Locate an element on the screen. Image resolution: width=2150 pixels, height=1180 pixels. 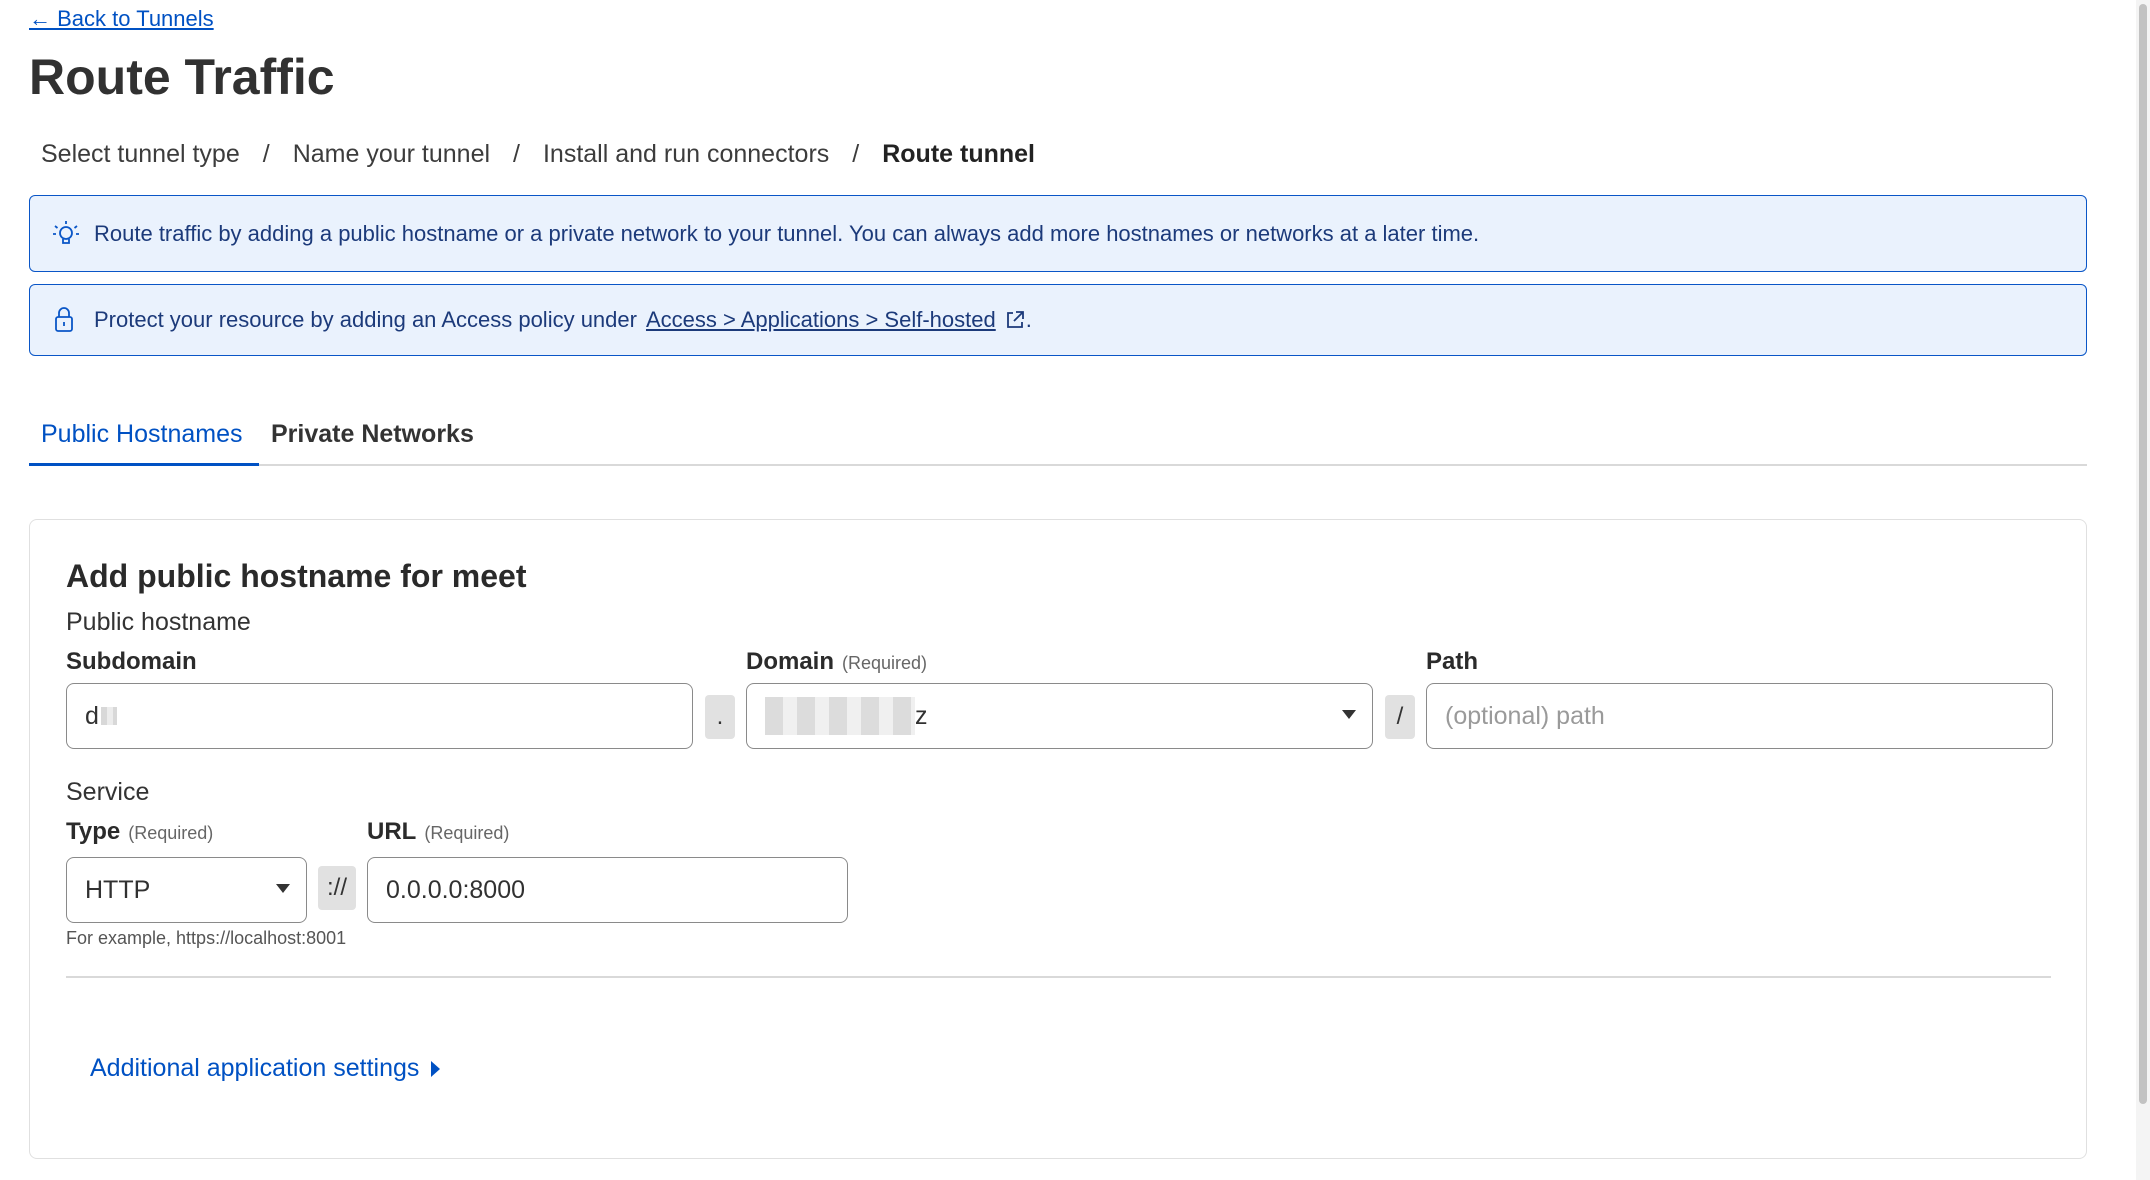
domain-label-text: Domain is located at coordinates (790, 661).